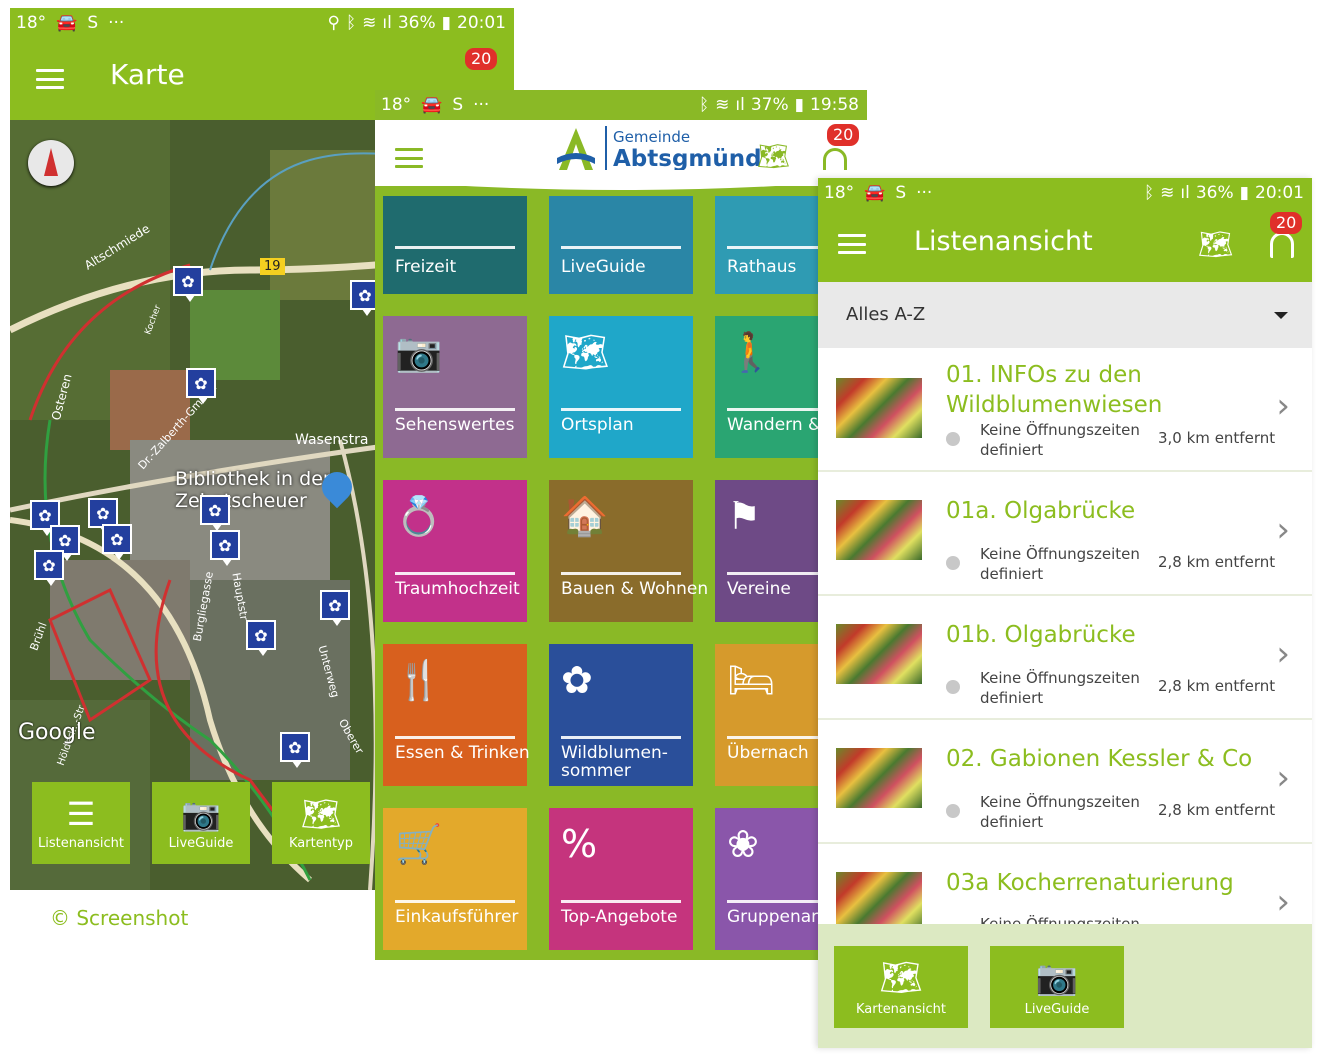 This screenshot has width=1326, height=1060. Describe the element at coordinates (621, 245) in the screenshot. I see `tile-liveguide: LiveGuide` at that location.